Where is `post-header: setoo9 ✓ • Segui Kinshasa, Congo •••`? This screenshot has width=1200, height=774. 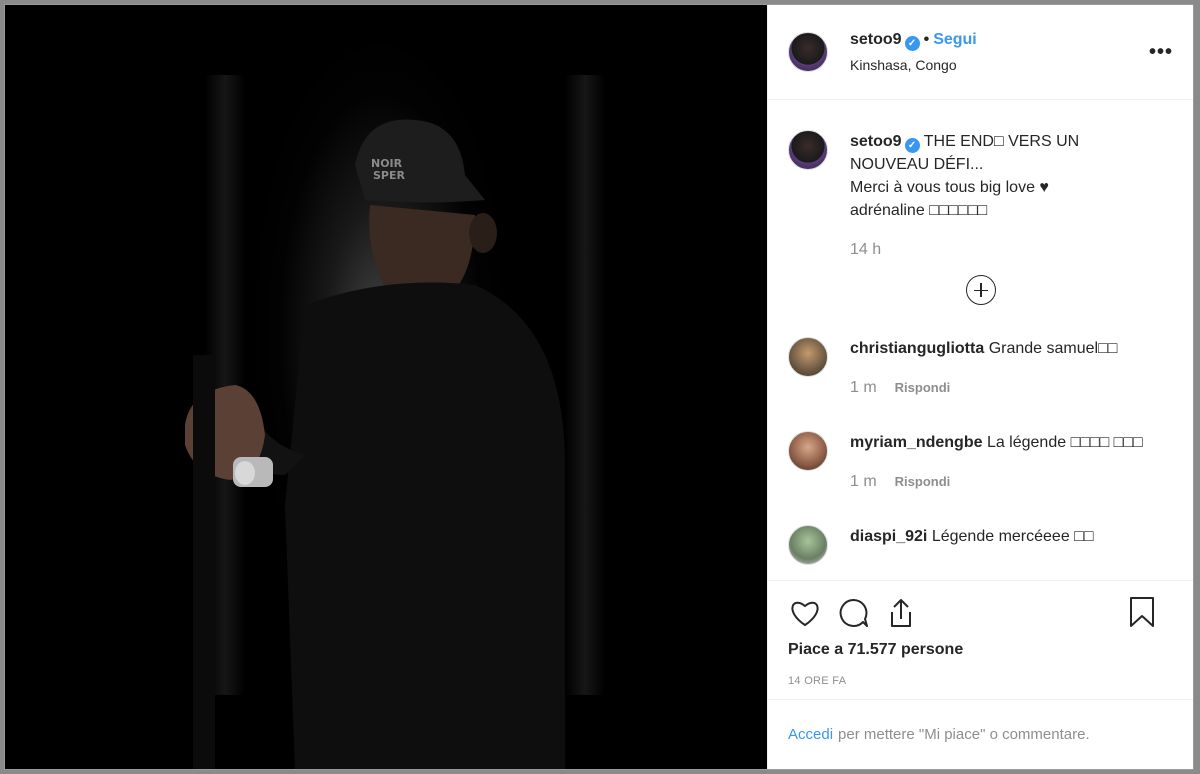 post-header: setoo9 ✓ • Segui Kinshasa, Congo ••• is located at coordinates (980, 52).